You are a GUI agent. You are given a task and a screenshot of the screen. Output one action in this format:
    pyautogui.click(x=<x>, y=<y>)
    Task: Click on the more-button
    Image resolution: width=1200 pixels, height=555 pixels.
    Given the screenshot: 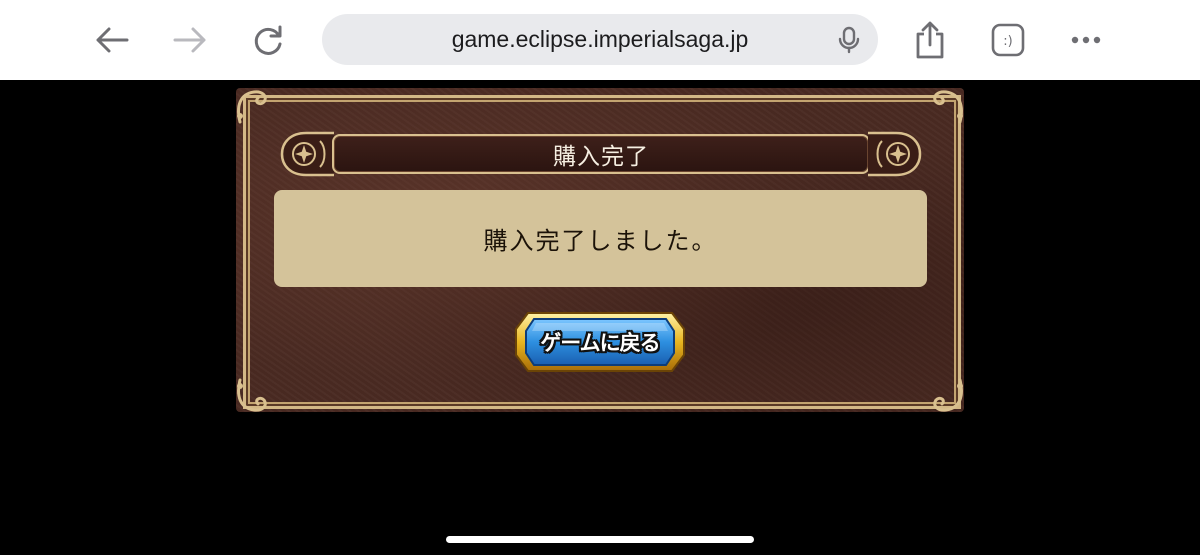 What is the action you would take?
    pyautogui.click(x=1086, y=40)
    